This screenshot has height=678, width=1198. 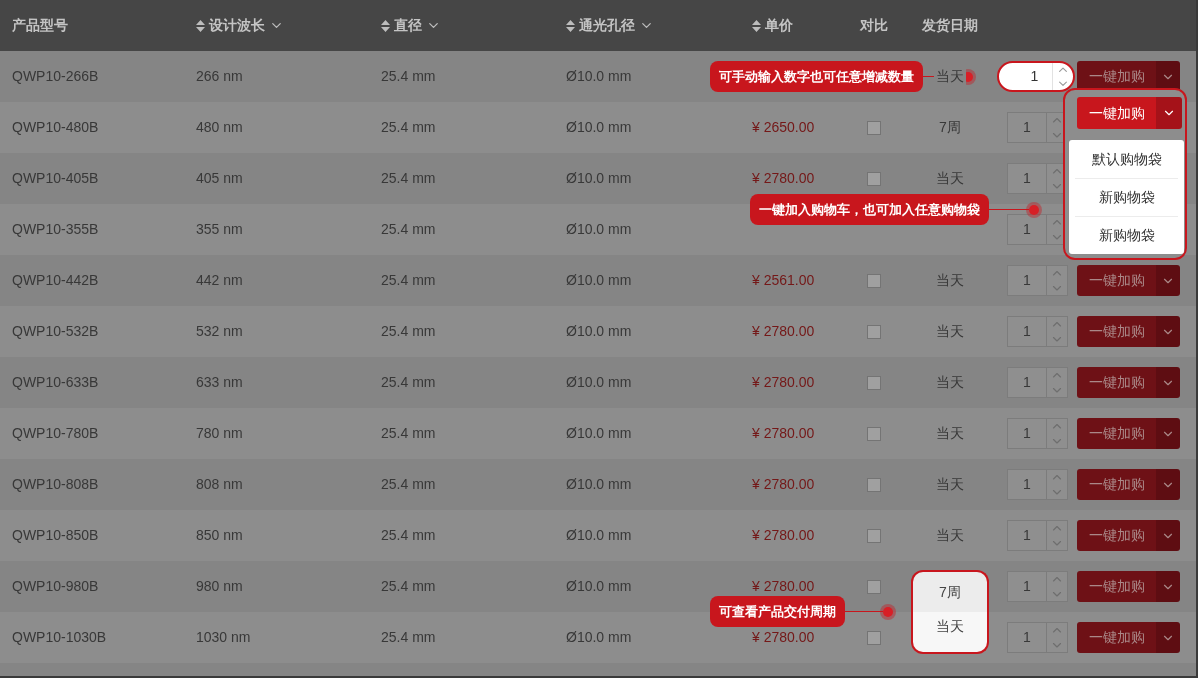 What do you see at coordinates (223, 637) in the screenshot?
I see `table-cell-text: 1030 nm` at bounding box center [223, 637].